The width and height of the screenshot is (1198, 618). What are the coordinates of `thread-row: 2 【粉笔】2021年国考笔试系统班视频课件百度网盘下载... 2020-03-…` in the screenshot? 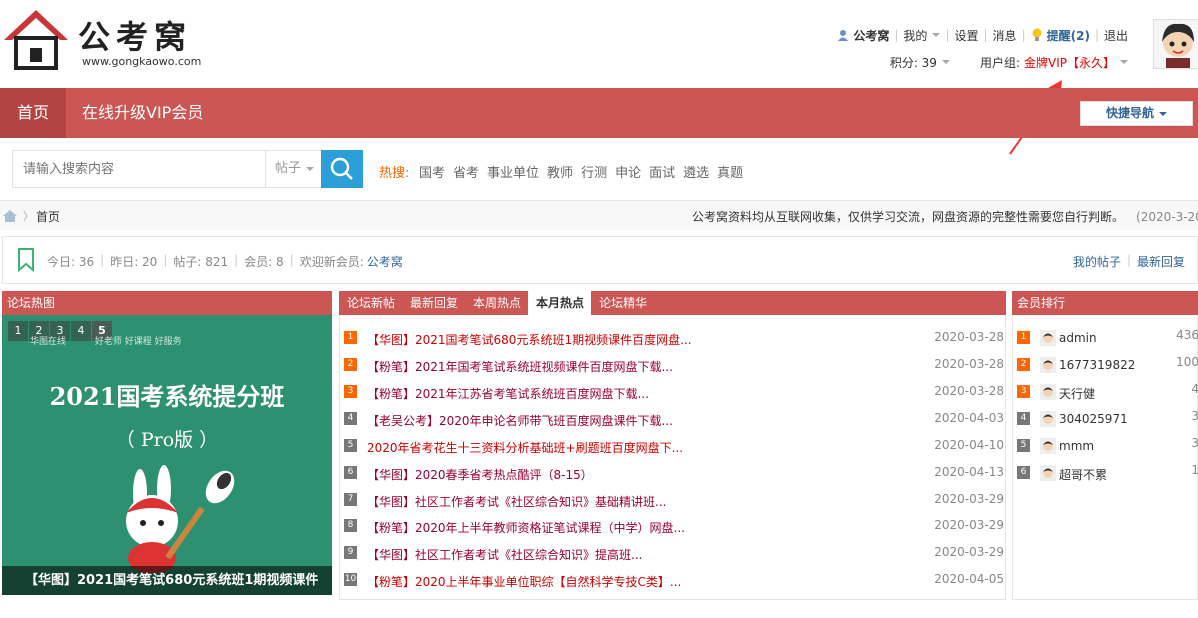 It's located at (673, 365).